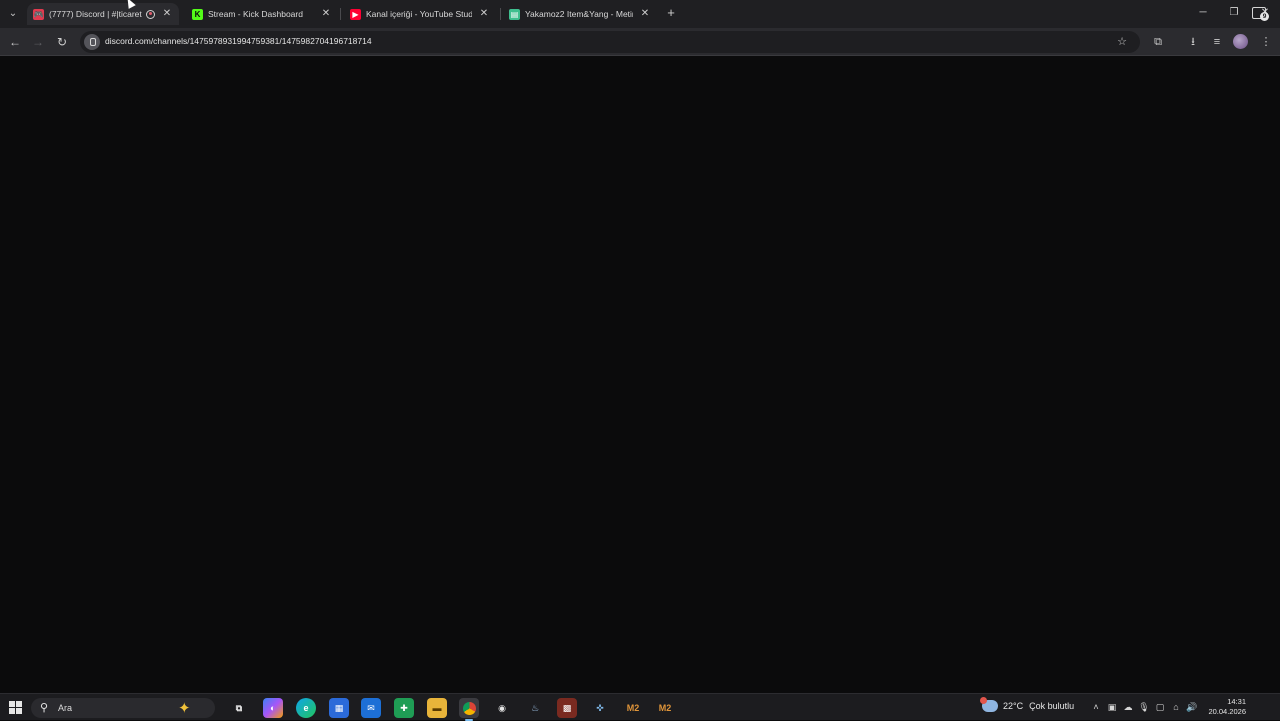 The height and width of the screenshot is (721, 1280). I want to click on back-icon: ←, so click(15, 42).